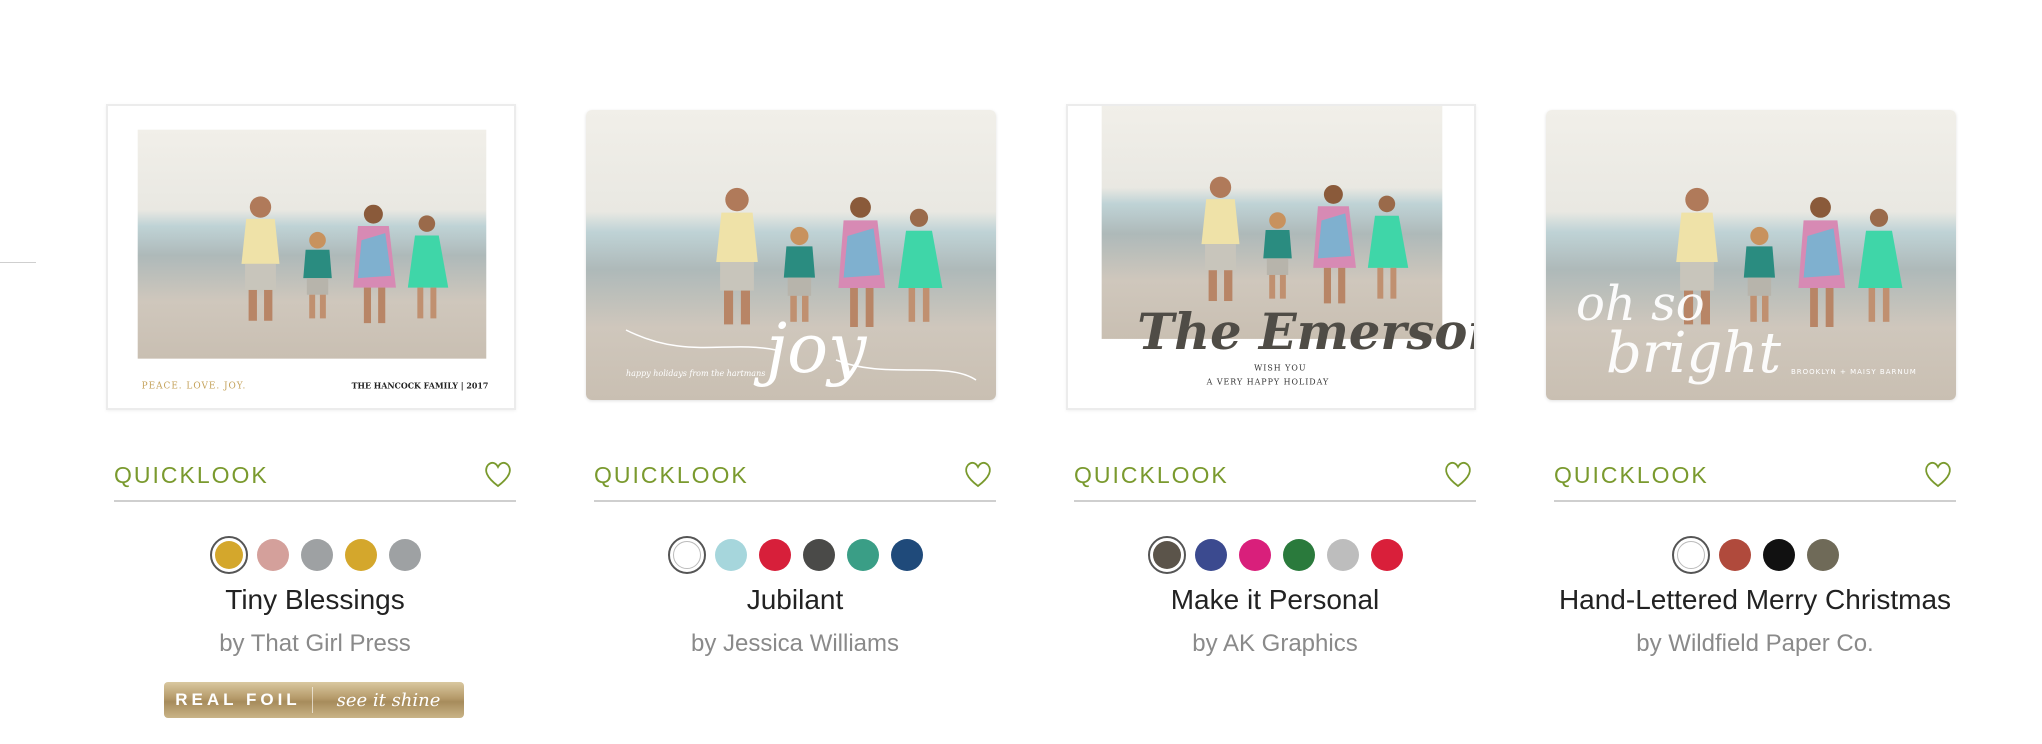  I want to click on card-small-text: BROOKLYN + MAISY BARNUM, so click(1854, 372).